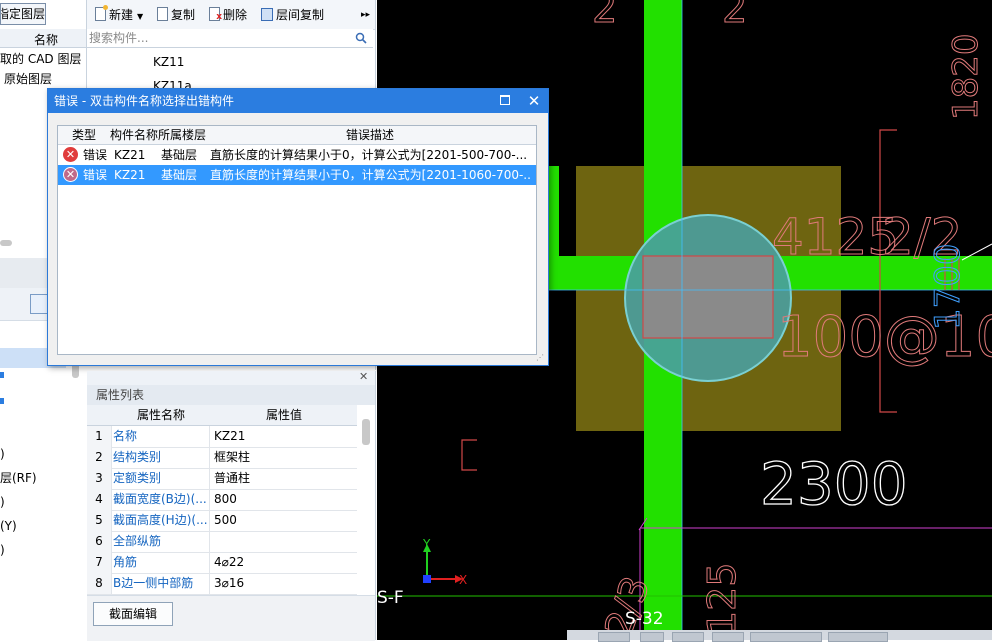  I want to click on error-dialog-titlebar: 错误 - 双击构件名称选择出错构件 ✕, so click(298, 101).